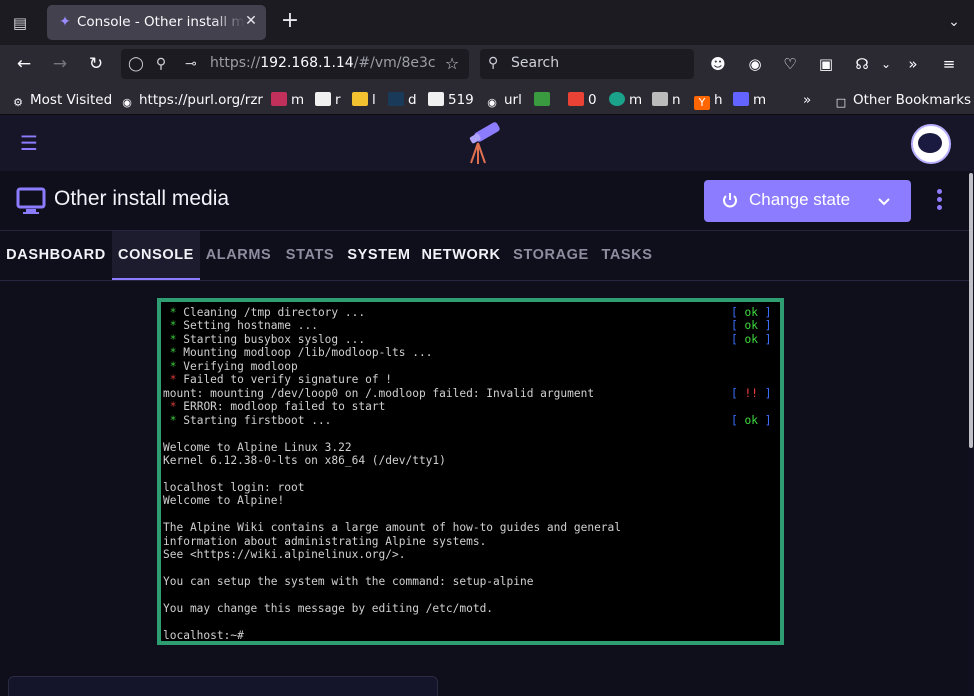 This screenshot has width=974, height=696. Describe the element at coordinates (277, 380) in the screenshot. I see `console-line: * Failed to verify signature of !` at that location.